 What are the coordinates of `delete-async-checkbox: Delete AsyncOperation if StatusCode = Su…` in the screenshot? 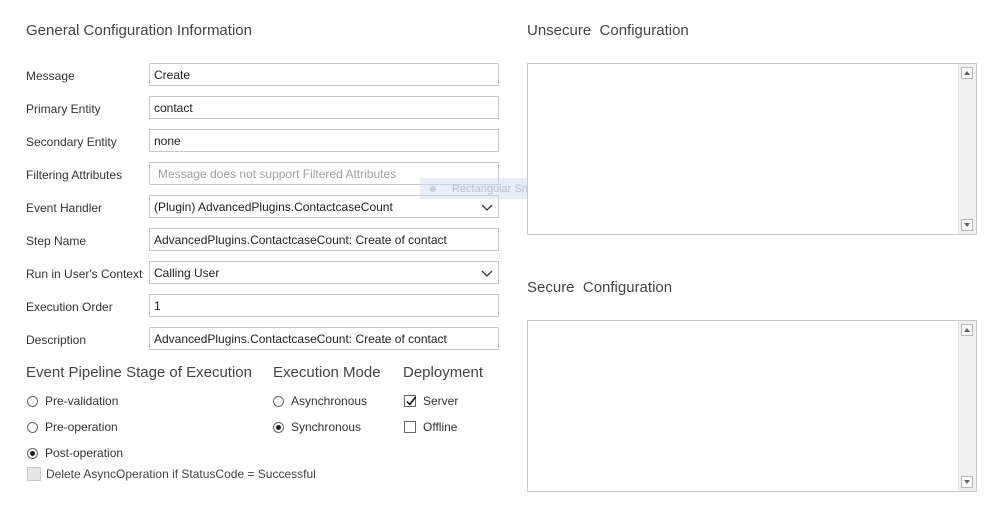 It's located at (171, 474).